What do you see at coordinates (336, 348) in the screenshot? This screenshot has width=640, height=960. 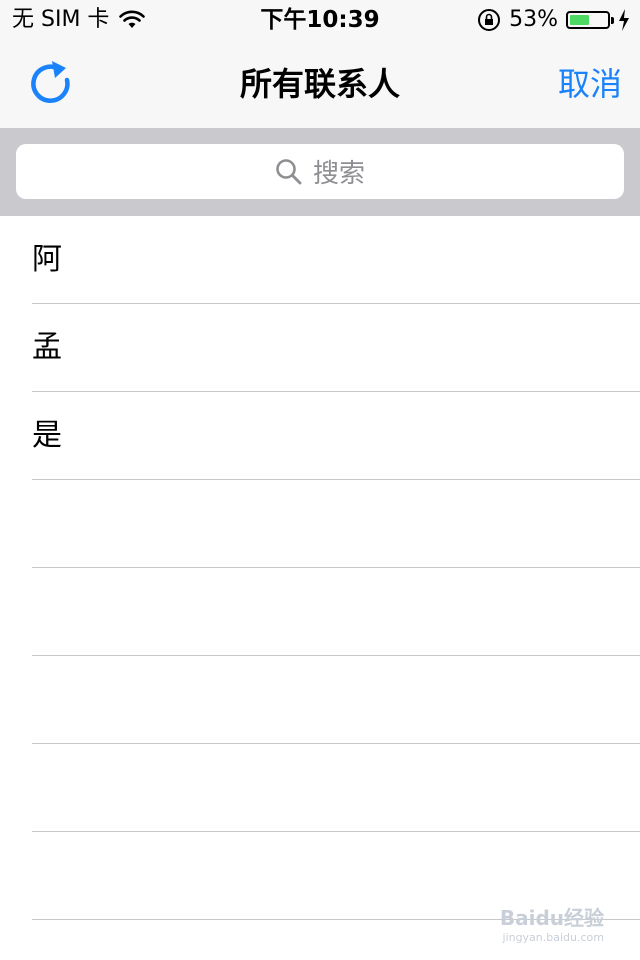 I see `list-item: 孟` at bounding box center [336, 348].